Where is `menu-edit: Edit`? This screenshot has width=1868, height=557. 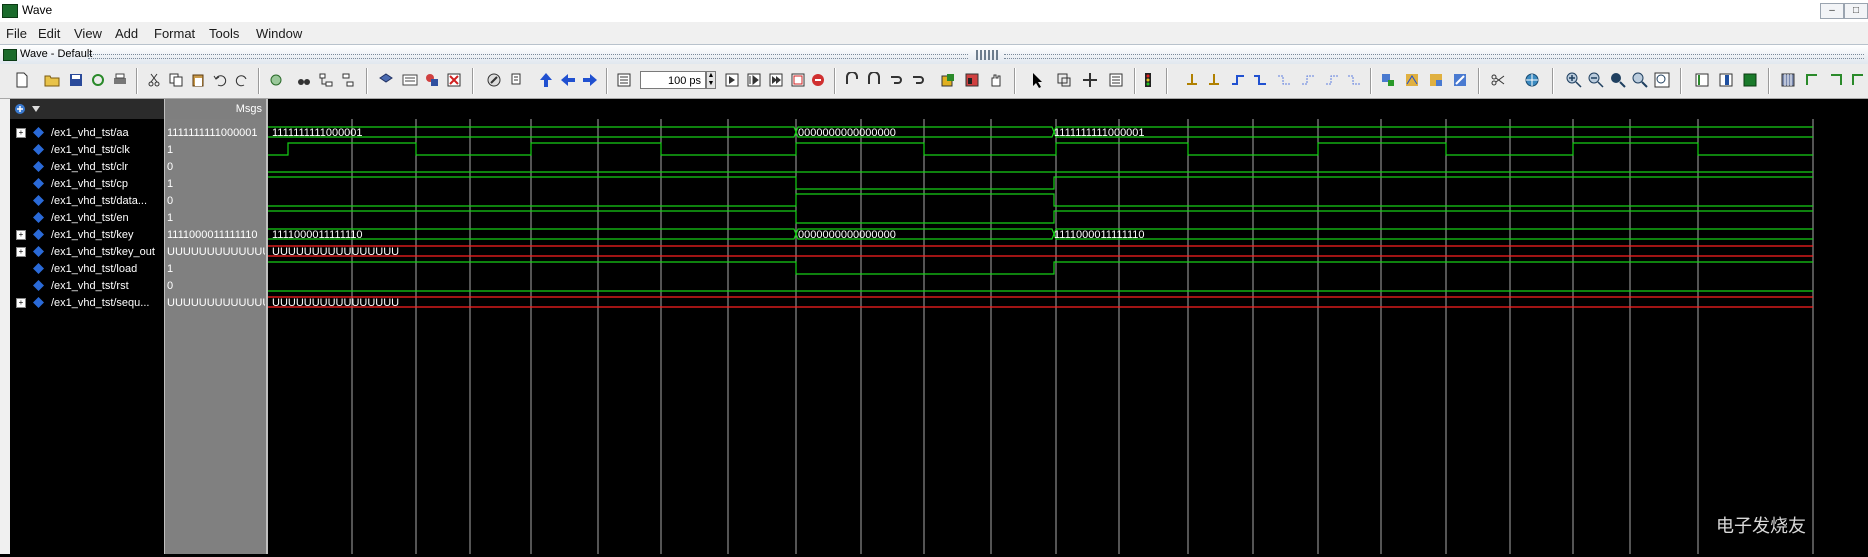
menu-edit: Edit is located at coordinates (49, 33).